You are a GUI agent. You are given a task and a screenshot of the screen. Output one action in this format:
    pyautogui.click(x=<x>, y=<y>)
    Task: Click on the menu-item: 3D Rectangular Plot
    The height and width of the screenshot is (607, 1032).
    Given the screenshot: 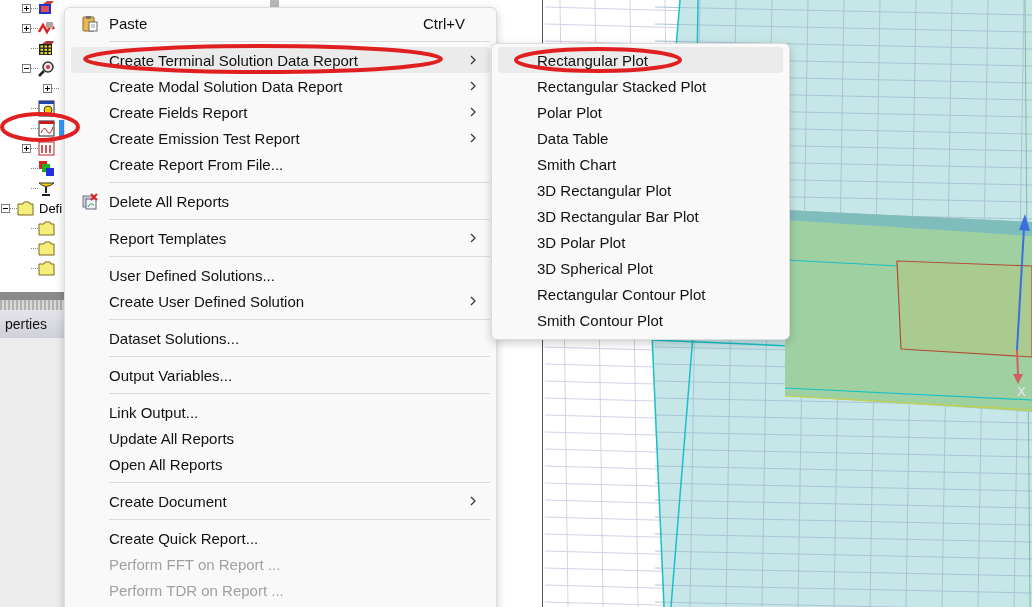 What is the action you would take?
    pyautogui.click(x=640, y=190)
    